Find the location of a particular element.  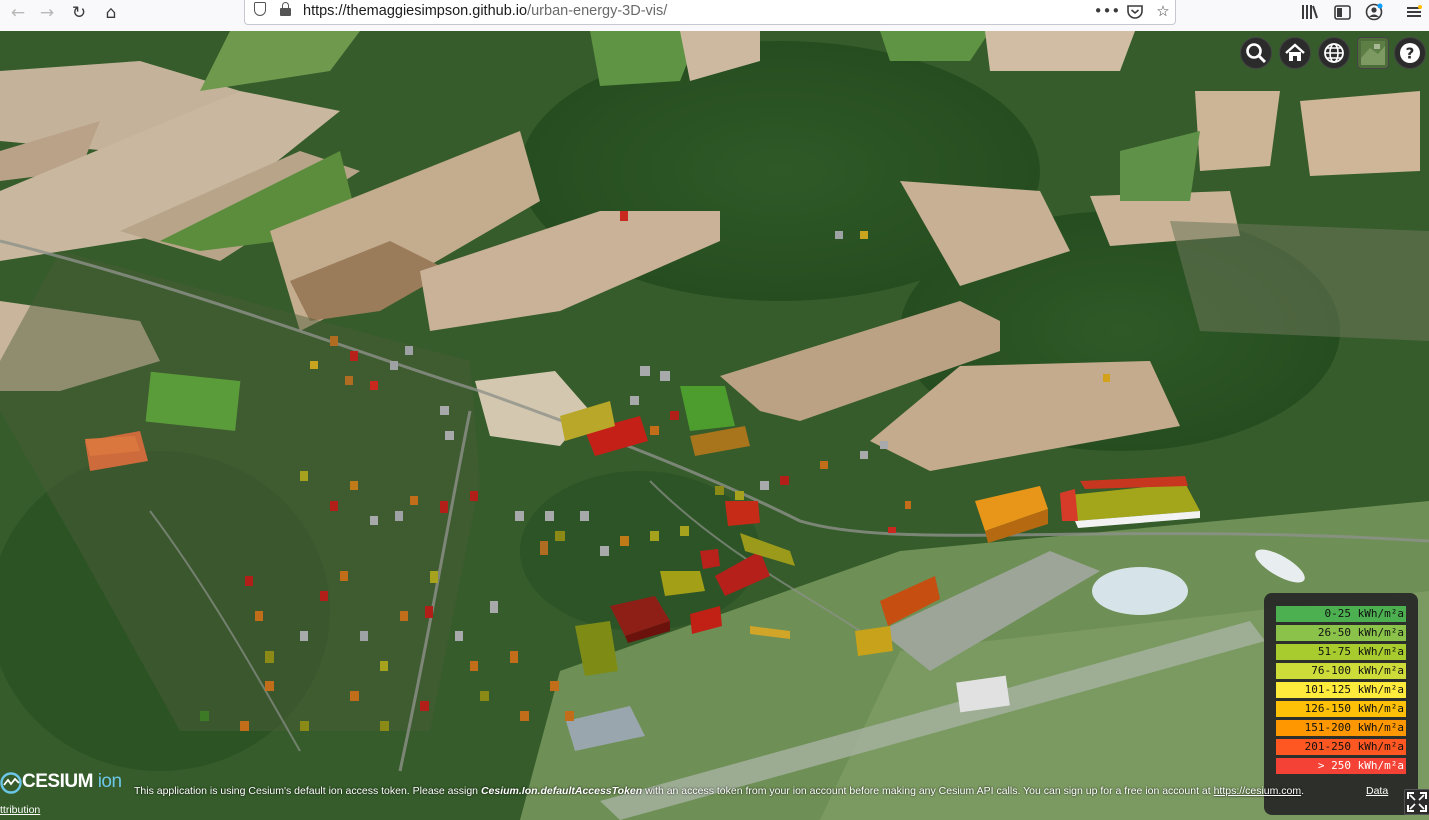

cesium-ion-logo: CESIUM ion is located at coordinates (66, 781).